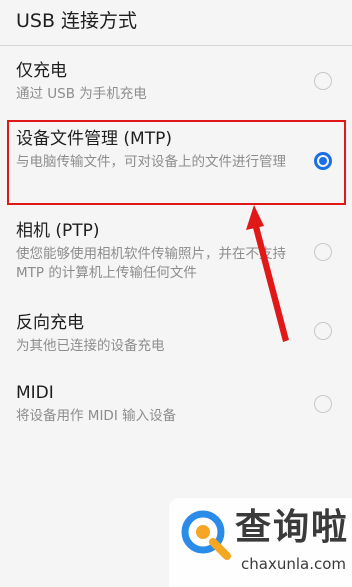 Image resolution: width=352 pixels, height=587 pixels. I want to click on option-title: 仅充电, so click(41, 71).